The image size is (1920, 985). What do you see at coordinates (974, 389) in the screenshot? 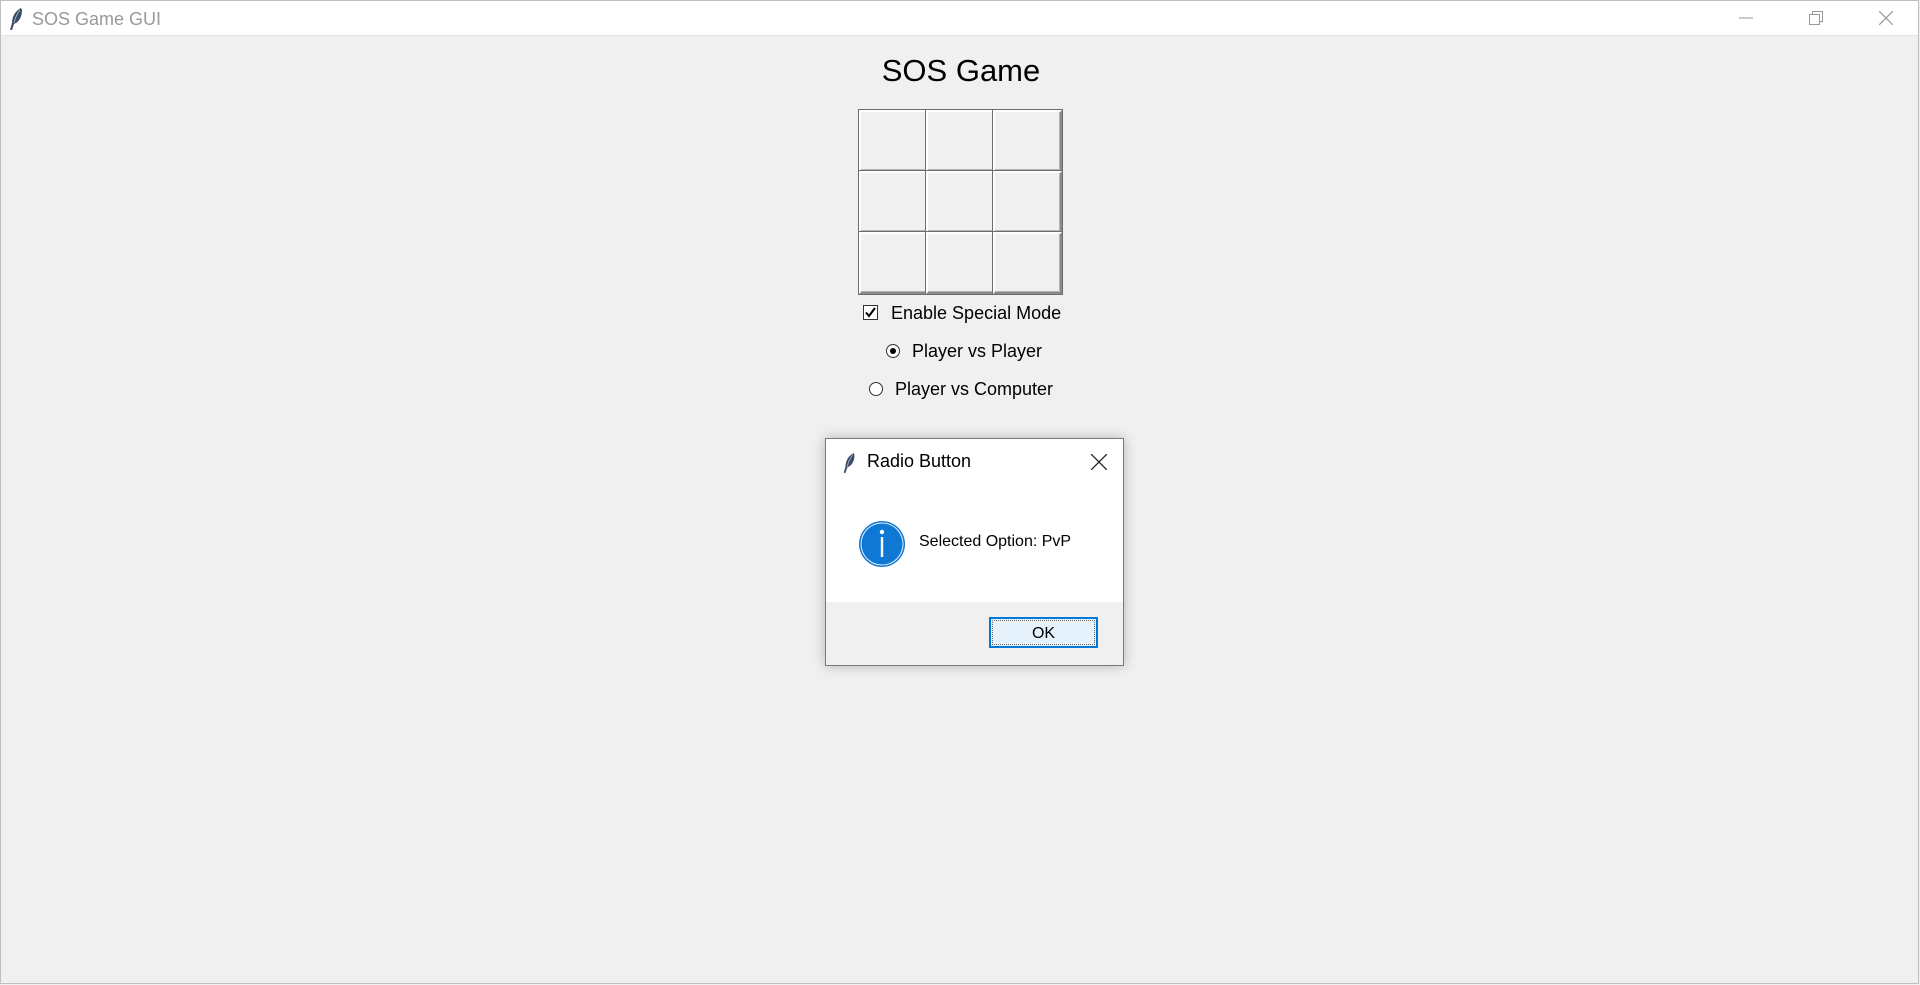
I see `pvc-label: Player vs Computer` at bounding box center [974, 389].